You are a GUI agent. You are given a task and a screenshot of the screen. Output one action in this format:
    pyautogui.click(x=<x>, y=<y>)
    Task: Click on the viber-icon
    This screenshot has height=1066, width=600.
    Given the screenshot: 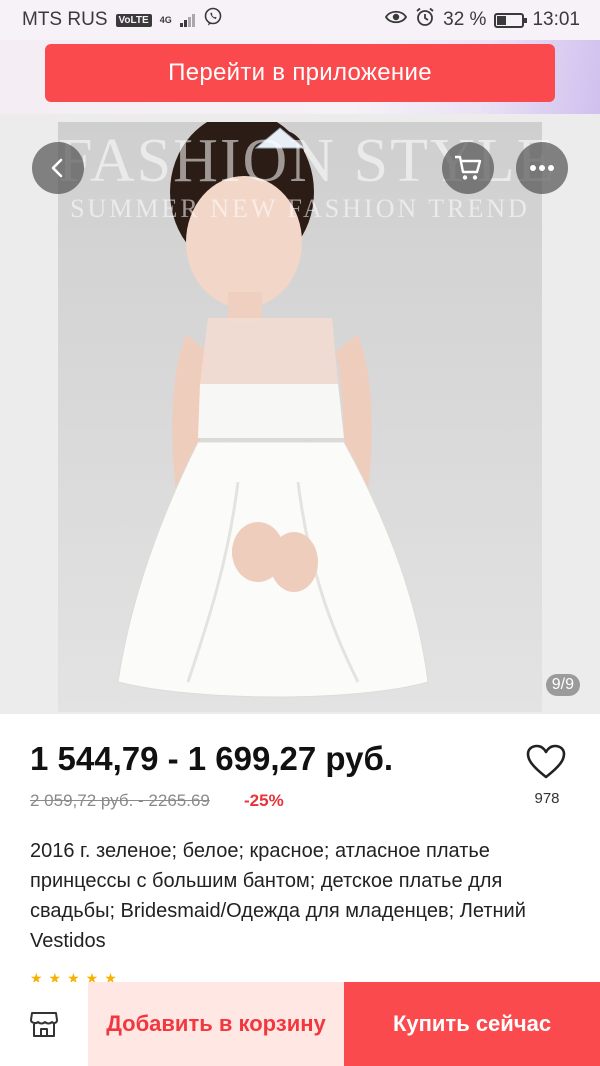 What is the action you would take?
    pyautogui.click(x=213, y=20)
    